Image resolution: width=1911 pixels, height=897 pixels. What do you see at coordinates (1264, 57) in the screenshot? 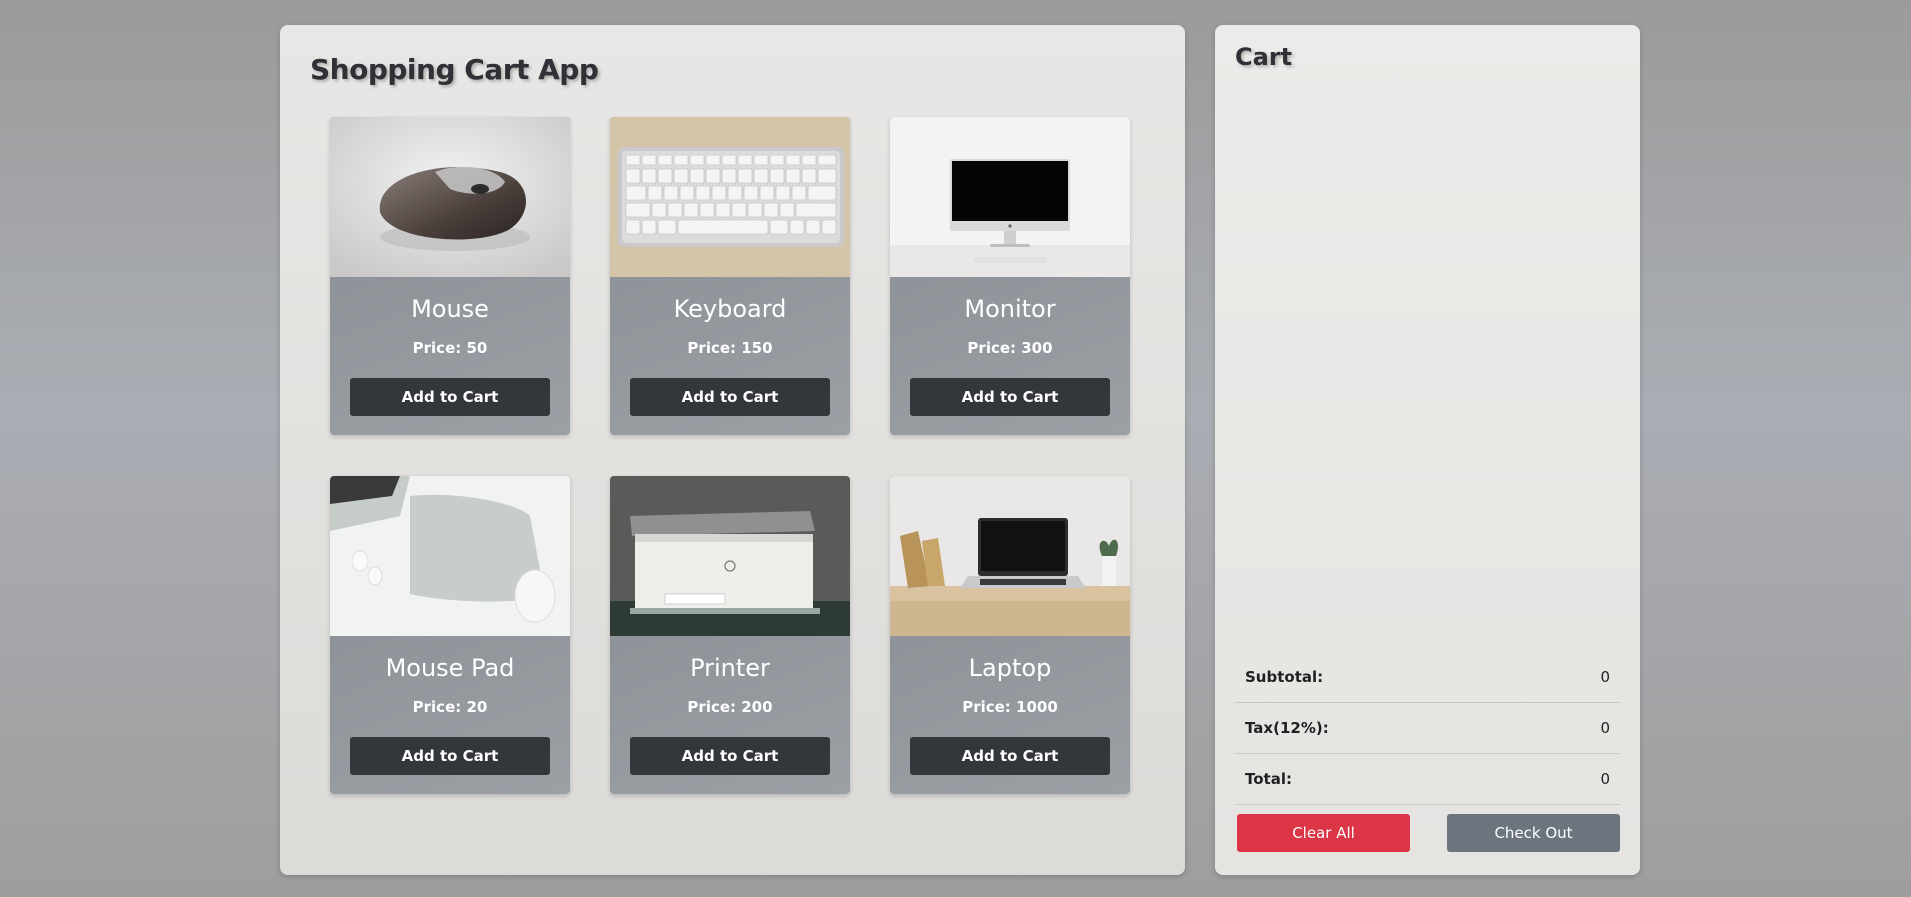
I see `cart-title: Cart` at bounding box center [1264, 57].